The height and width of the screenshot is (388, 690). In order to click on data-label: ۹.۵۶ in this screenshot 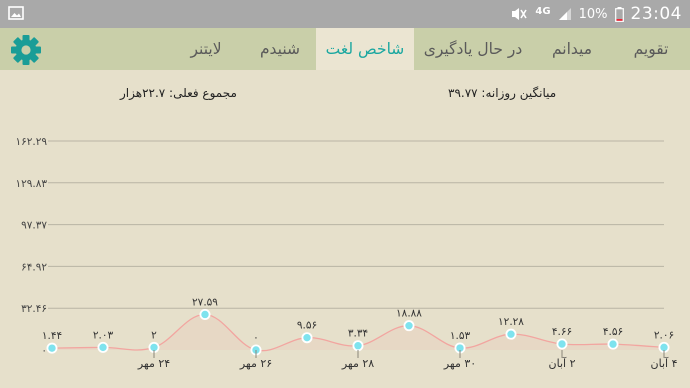, I will do `click(307, 326)`.